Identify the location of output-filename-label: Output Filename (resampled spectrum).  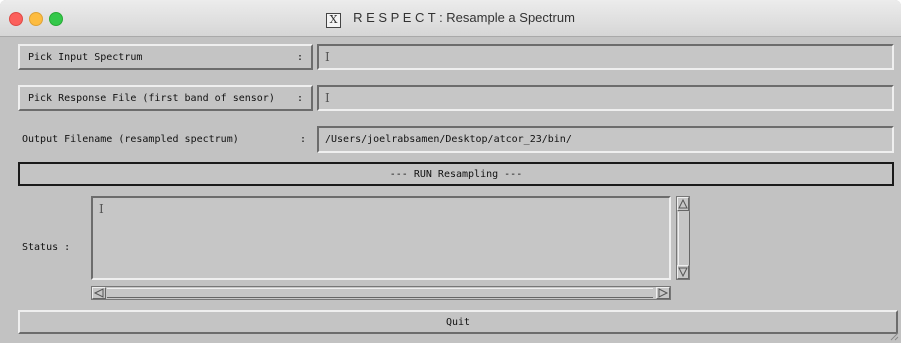
(130, 139).